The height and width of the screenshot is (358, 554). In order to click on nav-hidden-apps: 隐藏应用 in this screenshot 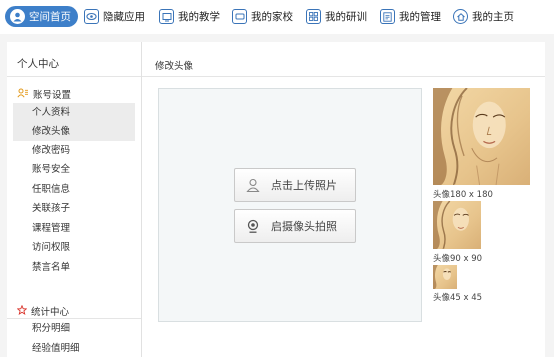, I will do `click(114, 16)`.